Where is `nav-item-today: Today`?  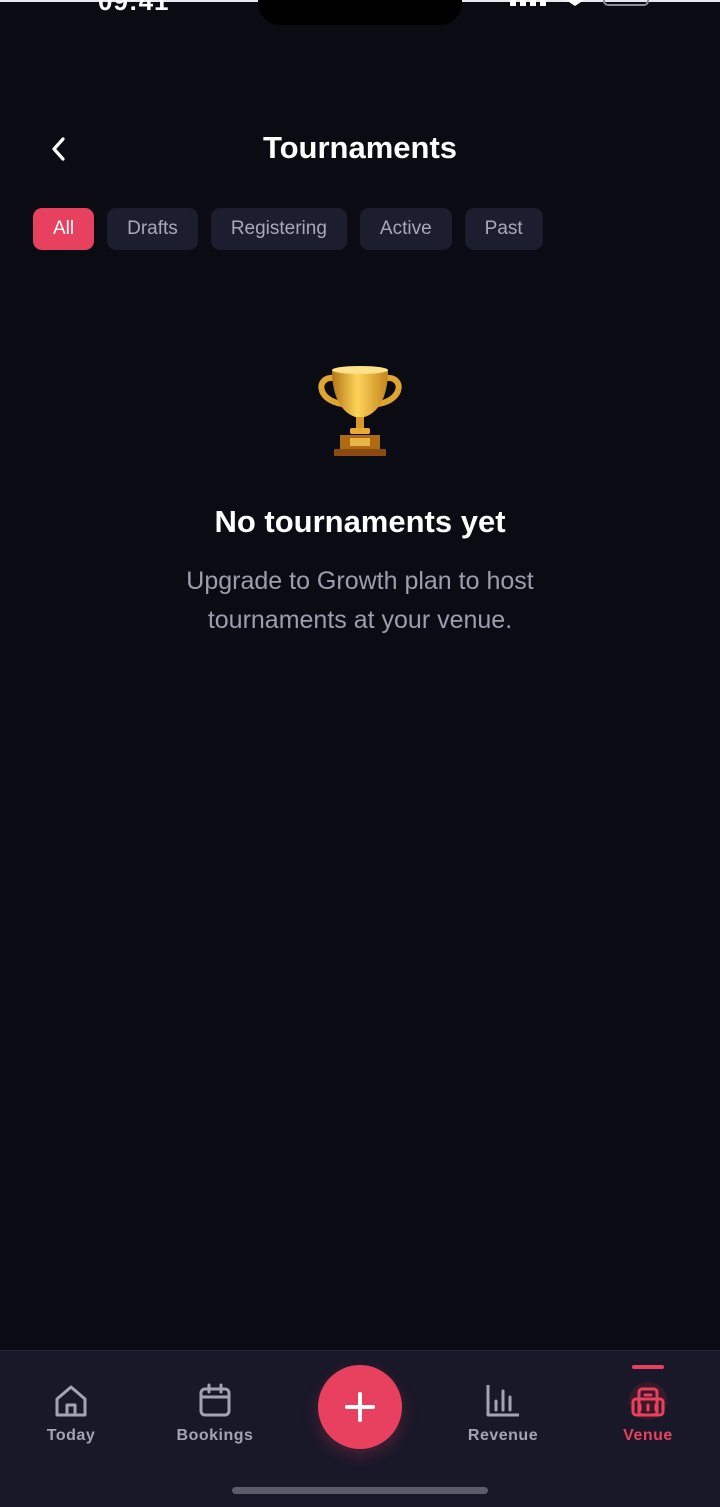
nav-item-today: Today is located at coordinates (71, 1413).